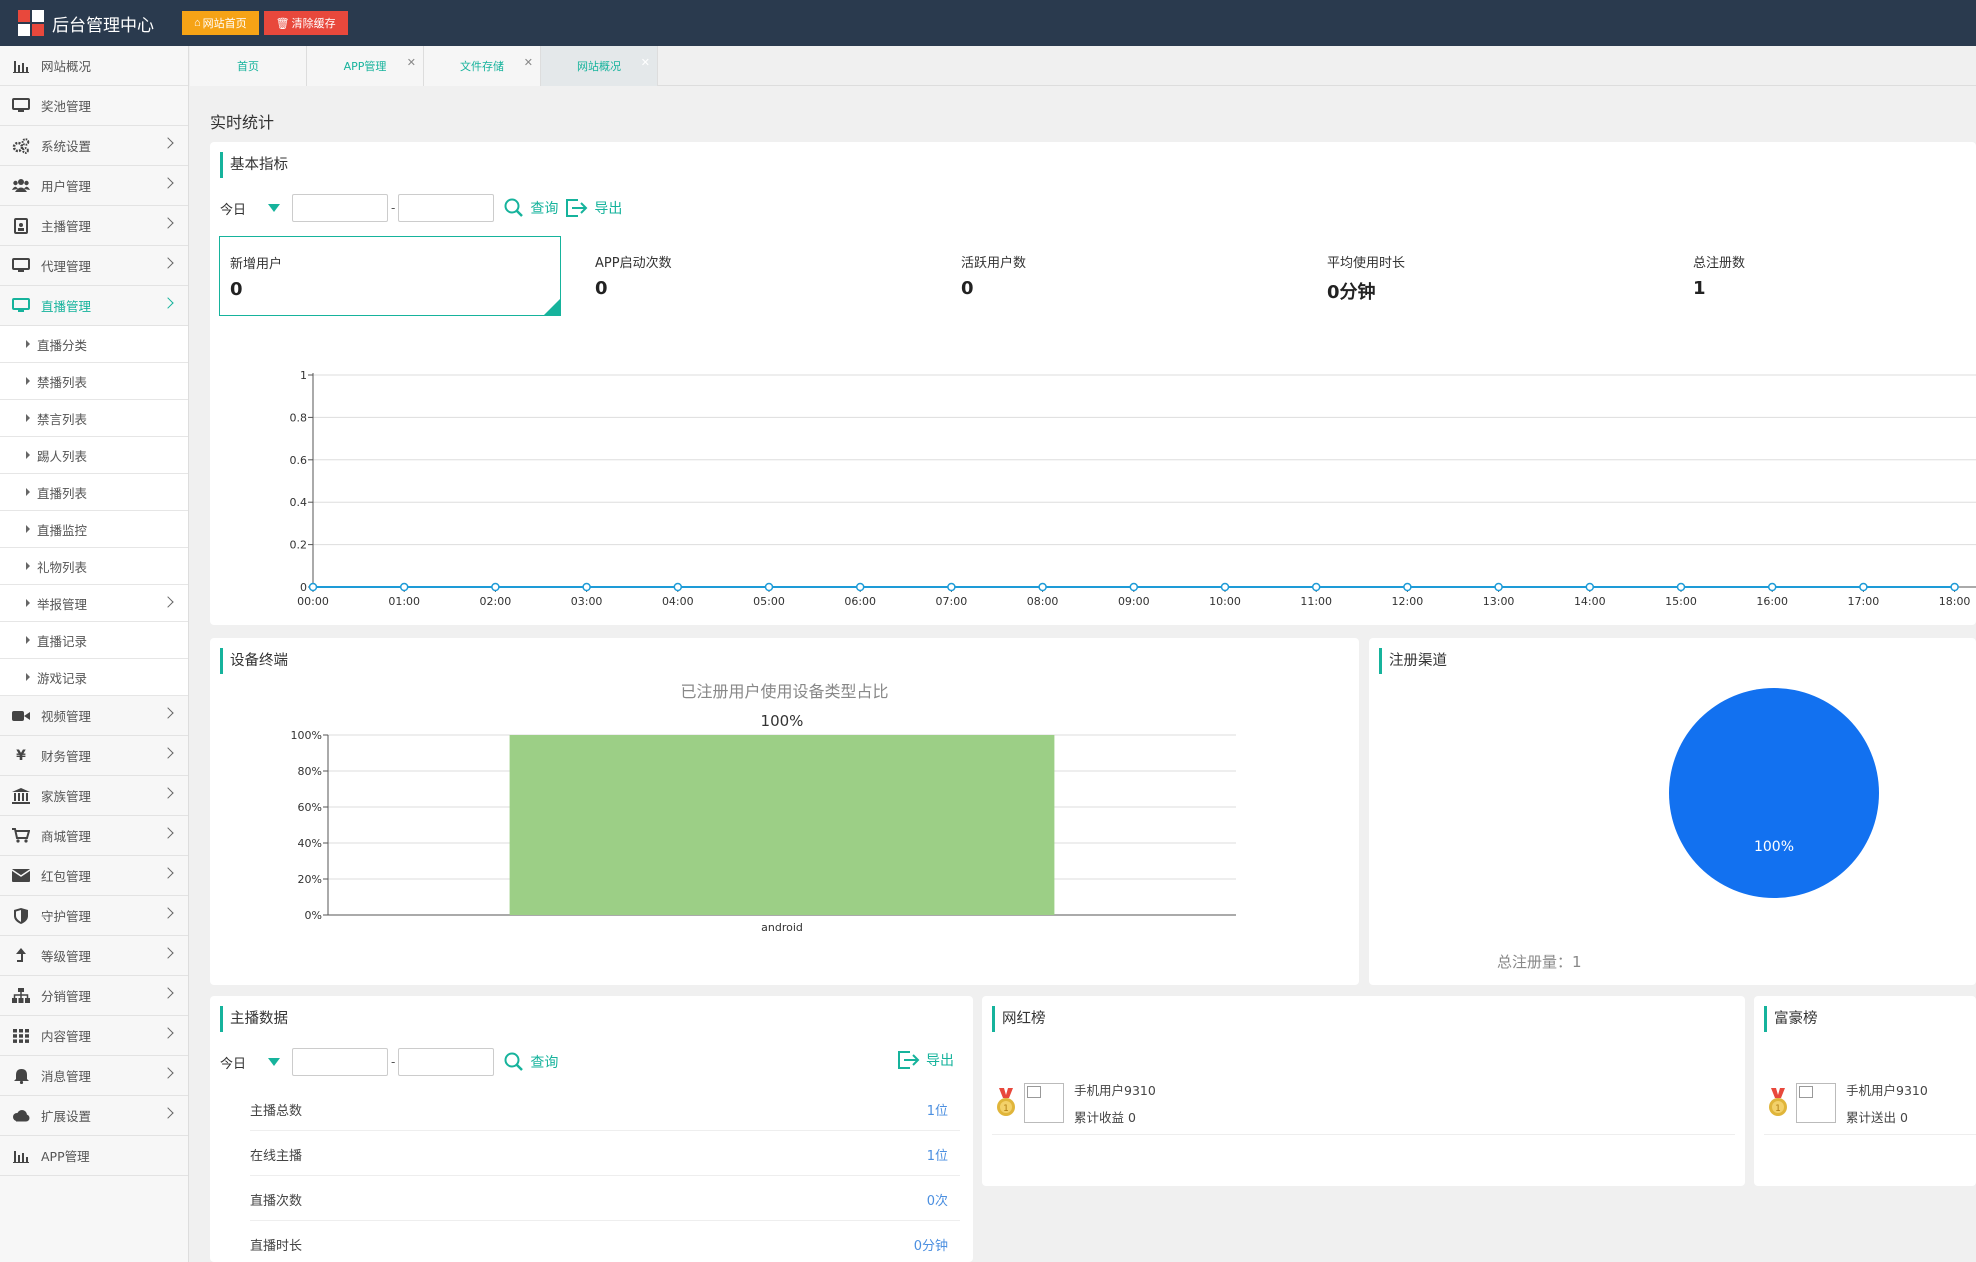 This screenshot has width=1976, height=1262. What do you see at coordinates (94, 66) in the screenshot?
I see `sidebar-item-overview: 网站概况` at bounding box center [94, 66].